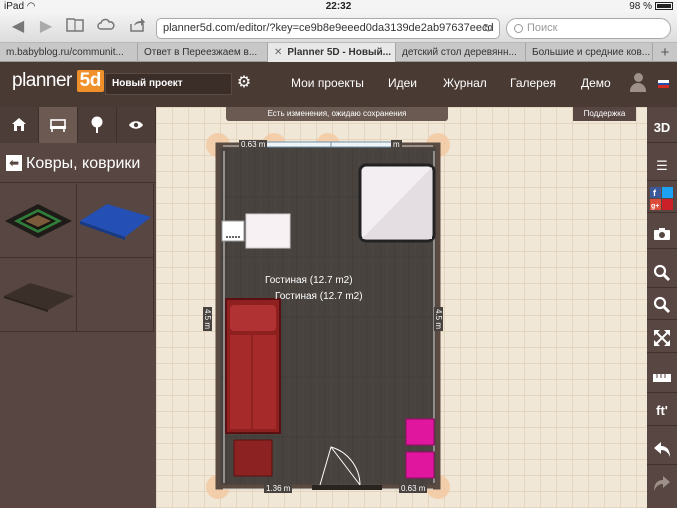 The height and width of the screenshot is (508, 677). I want to click on ruler-icon, so click(662, 378).